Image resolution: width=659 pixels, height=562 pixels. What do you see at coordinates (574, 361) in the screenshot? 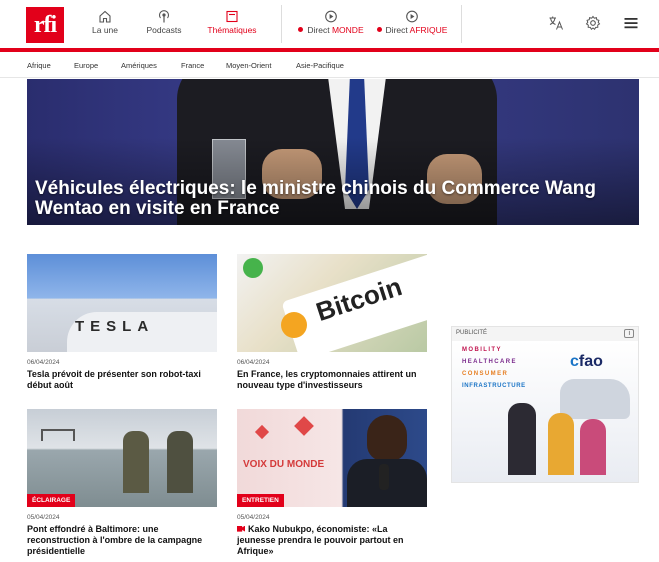
I see `ad-brand-letter: c` at bounding box center [574, 361].